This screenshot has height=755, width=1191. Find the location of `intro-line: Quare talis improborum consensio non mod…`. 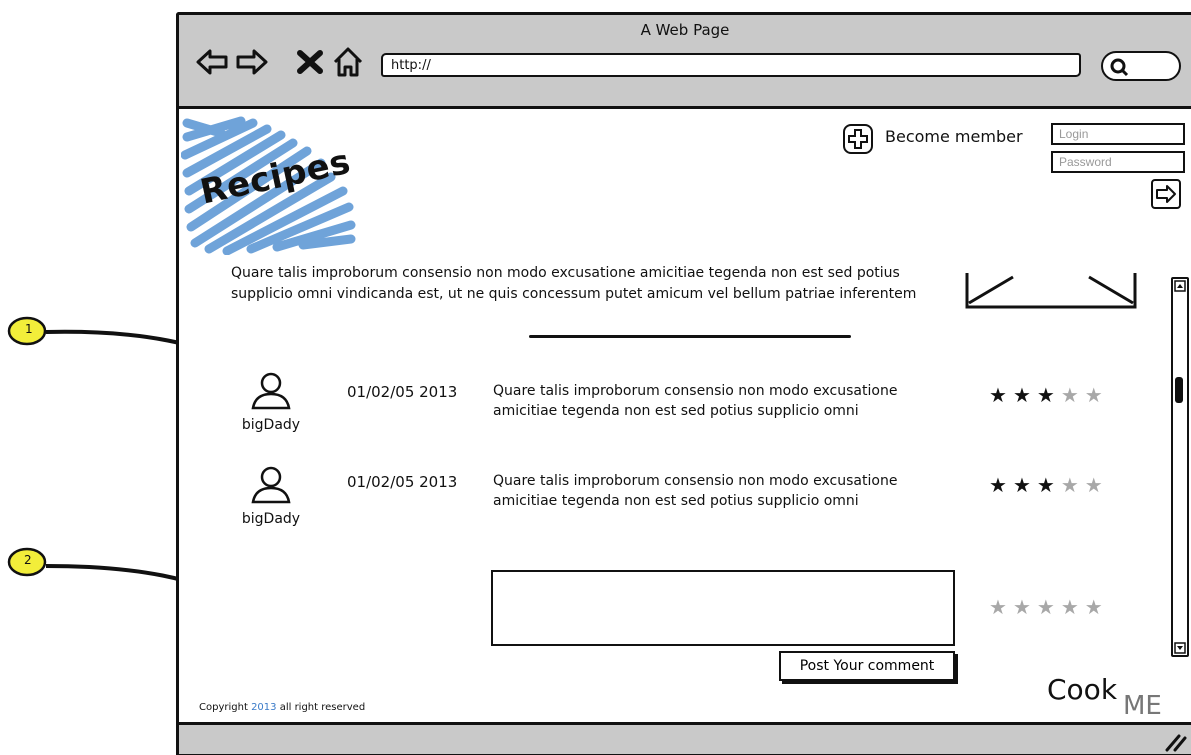

intro-line: Quare talis improborum consensio non mod… is located at coordinates (565, 273).